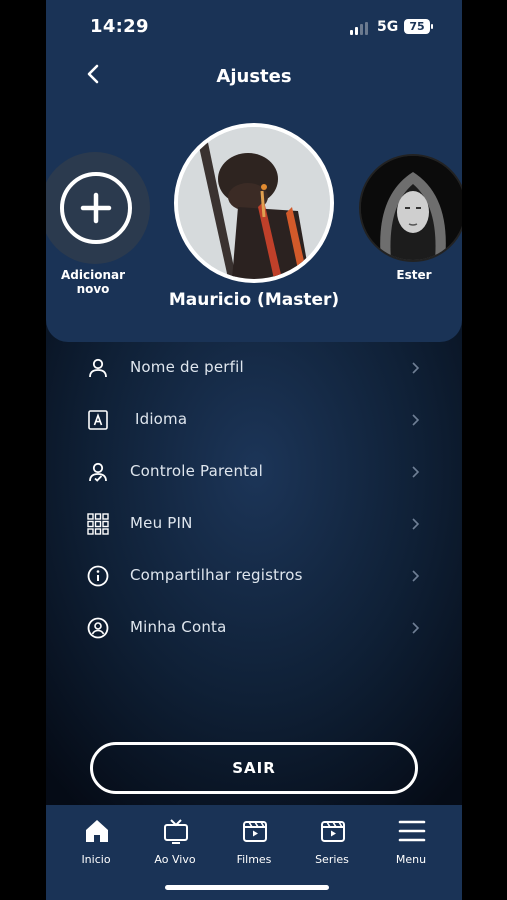 This screenshot has width=507, height=900. Describe the element at coordinates (98, 368) in the screenshot. I see `user-icon` at that location.